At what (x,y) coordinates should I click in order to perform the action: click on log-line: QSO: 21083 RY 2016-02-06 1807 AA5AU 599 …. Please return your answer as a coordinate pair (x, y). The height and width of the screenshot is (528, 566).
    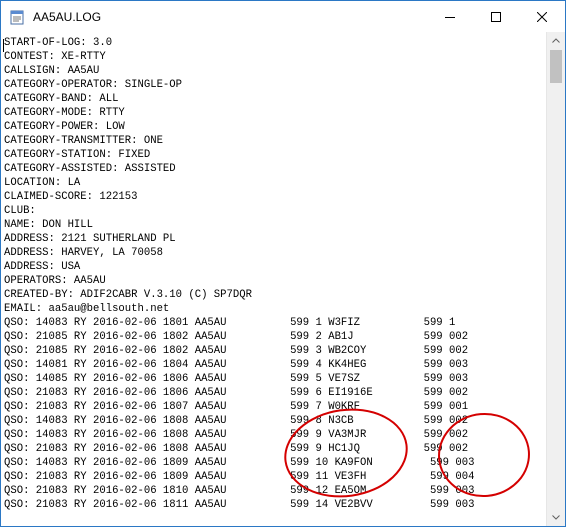
    Looking at the image, I should click on (236, 407).